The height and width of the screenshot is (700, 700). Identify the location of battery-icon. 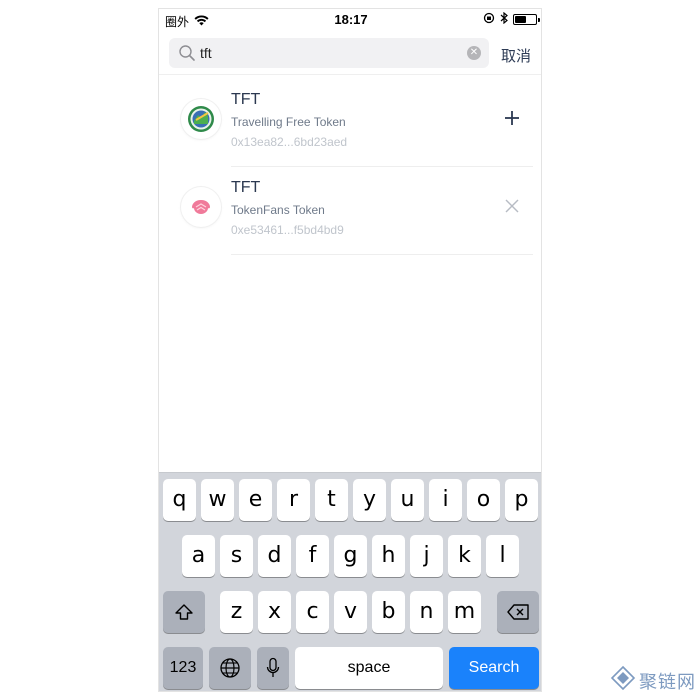
(526, 19).